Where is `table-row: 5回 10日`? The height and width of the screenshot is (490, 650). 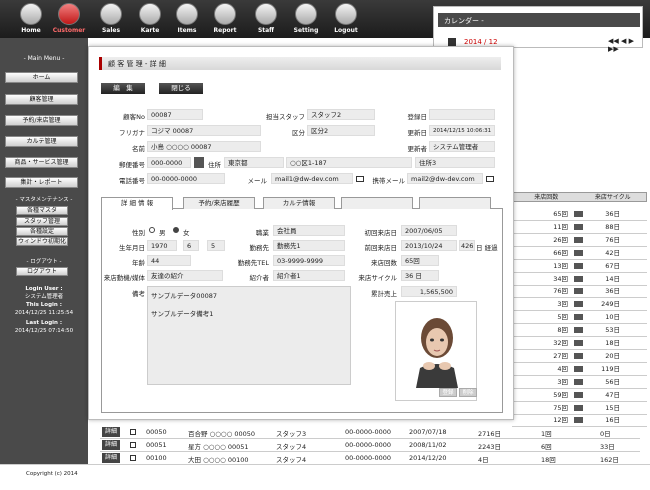
table-row: 5回 10日 is located at coordinates (579, 318).